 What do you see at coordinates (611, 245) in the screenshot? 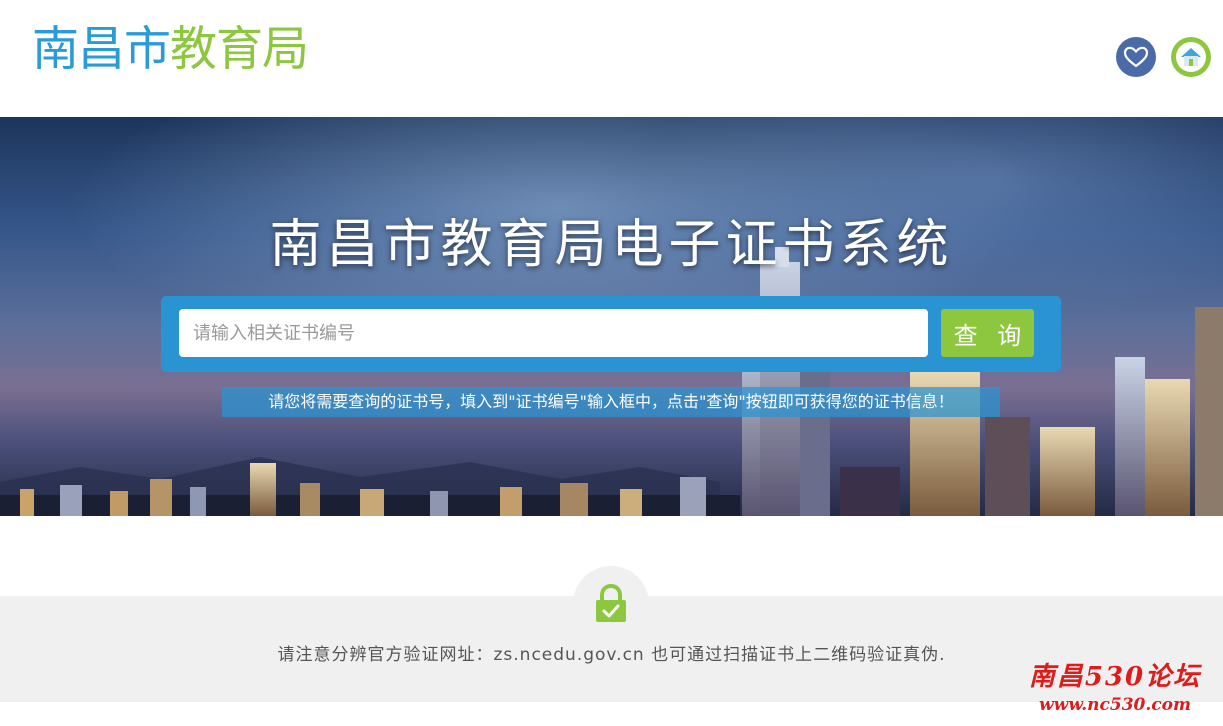
I see `page-title: 南昌市教育局电子证书系统` at bounding box center [611, 245].